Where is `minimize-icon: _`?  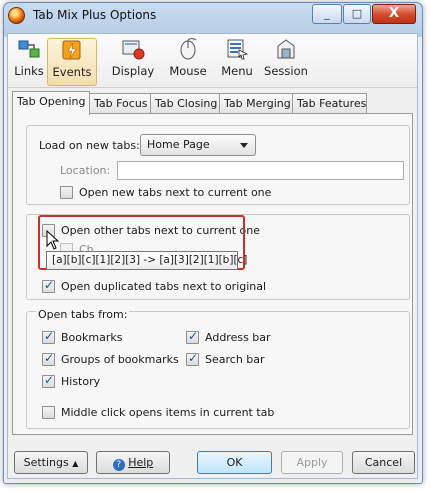 minimize-icon: _ is located at coordinates (327, 13).